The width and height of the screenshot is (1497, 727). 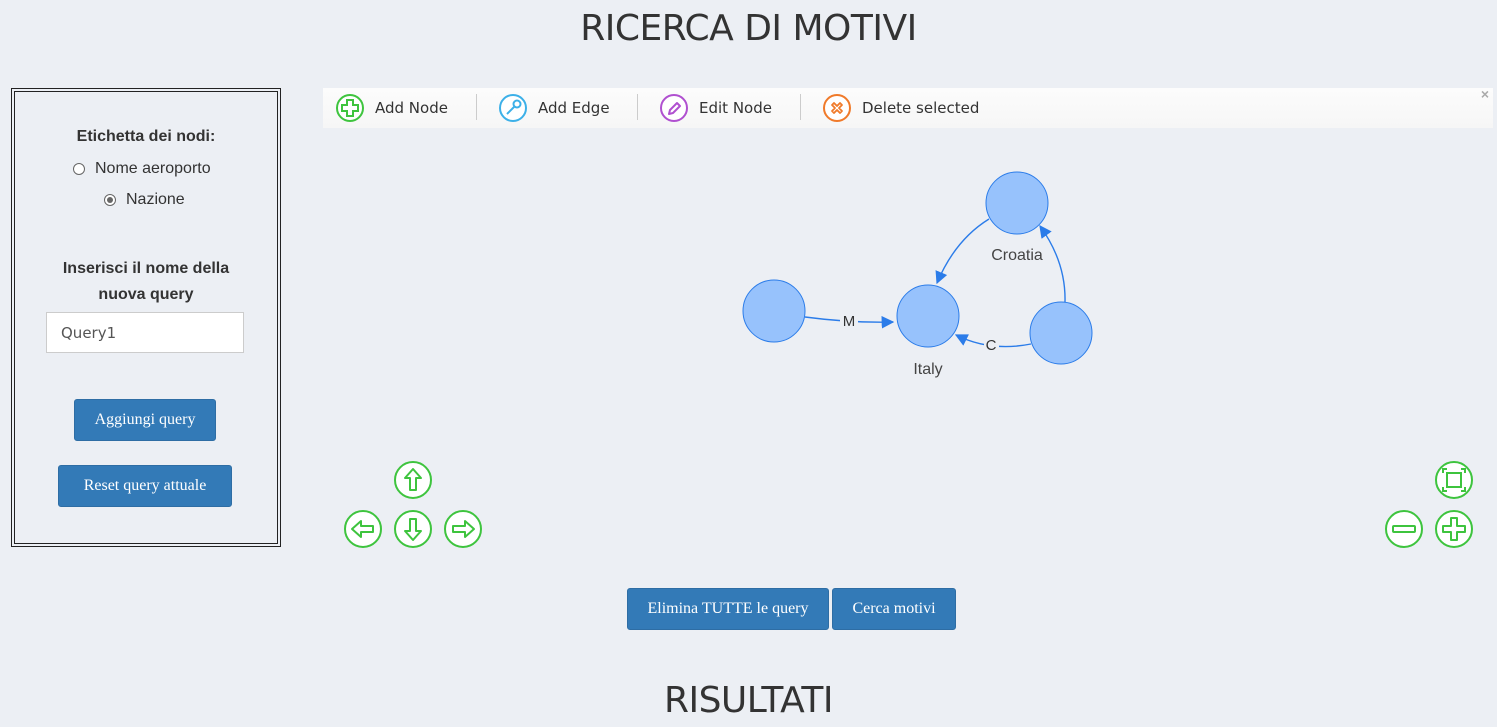 I want to click on query-name-heading-line2: nuova query, so click(x=146, y=294).